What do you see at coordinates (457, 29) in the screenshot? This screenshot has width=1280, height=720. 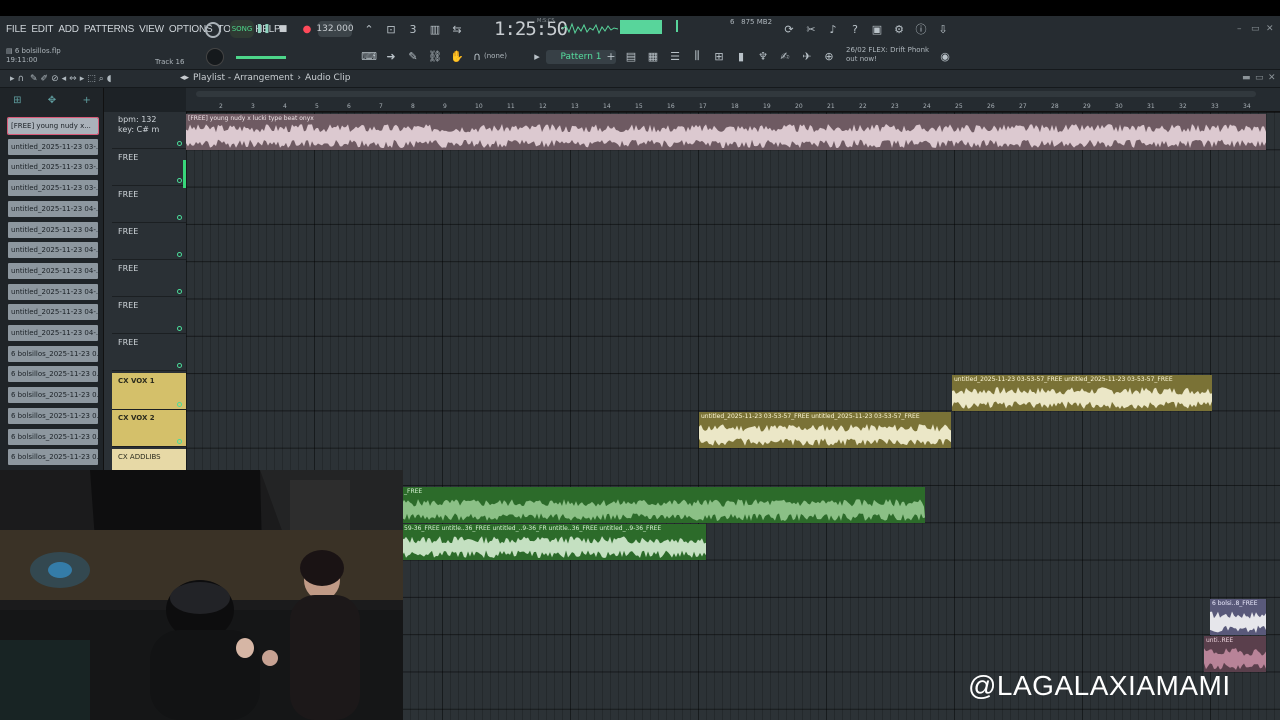 I see `loop-record-icon: ⇆` at bounding box center [457, 29].